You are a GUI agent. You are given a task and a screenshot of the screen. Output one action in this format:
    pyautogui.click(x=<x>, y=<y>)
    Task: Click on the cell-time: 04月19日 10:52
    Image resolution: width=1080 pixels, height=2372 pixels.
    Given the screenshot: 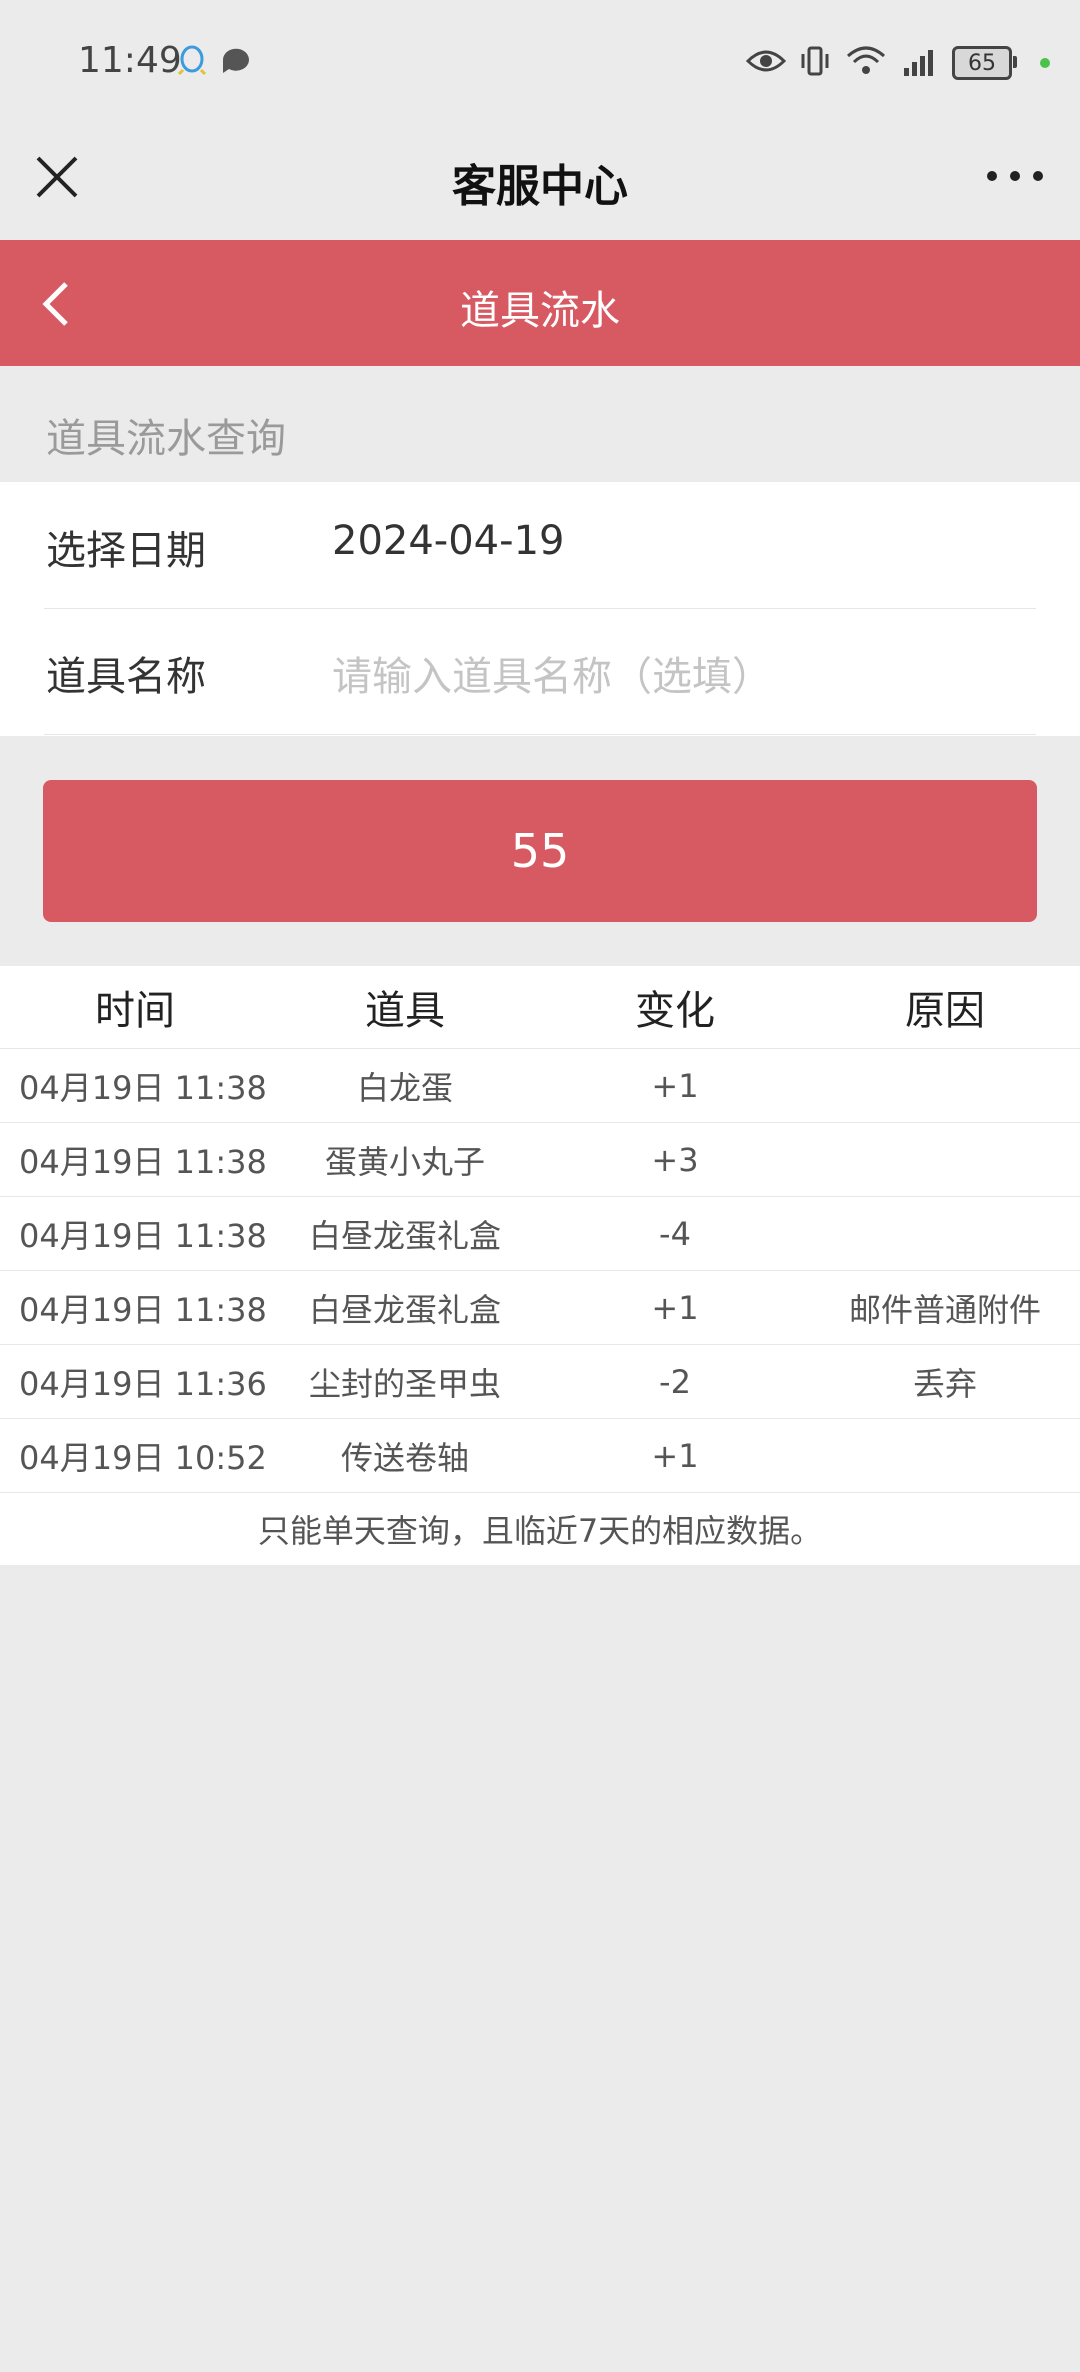 What is the action you would take?
    pyautogui.click(x=143, y=1457)
    